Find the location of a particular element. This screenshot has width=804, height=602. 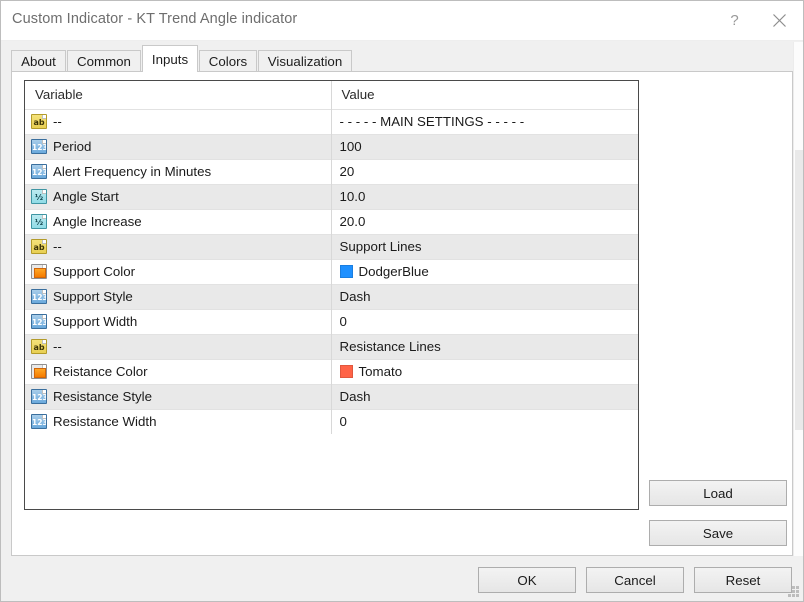

tab-label: Visualization is located at coordinates (305, 61).